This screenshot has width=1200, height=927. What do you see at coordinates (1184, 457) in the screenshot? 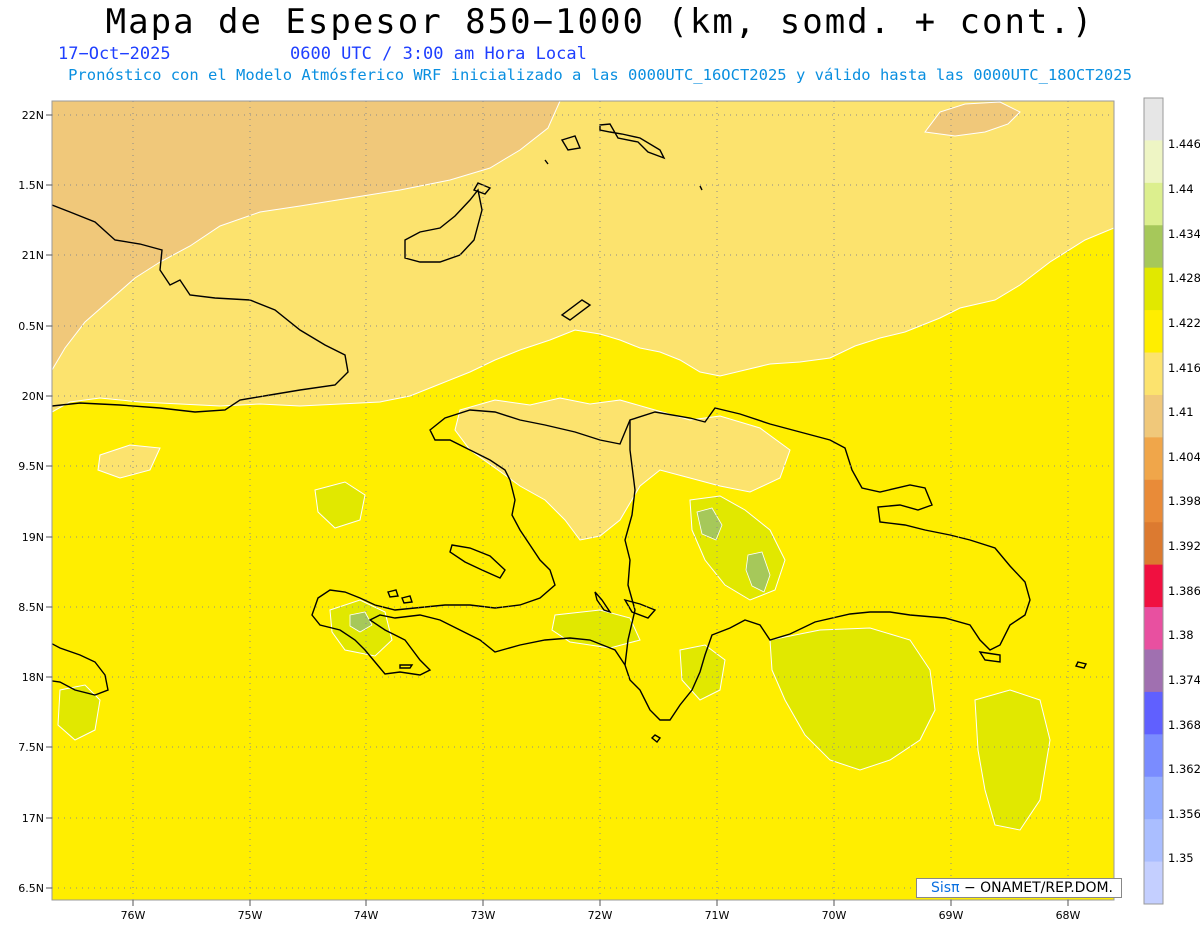
I see `colorbar-label: 1.404` at bounding box center [1184, 457].